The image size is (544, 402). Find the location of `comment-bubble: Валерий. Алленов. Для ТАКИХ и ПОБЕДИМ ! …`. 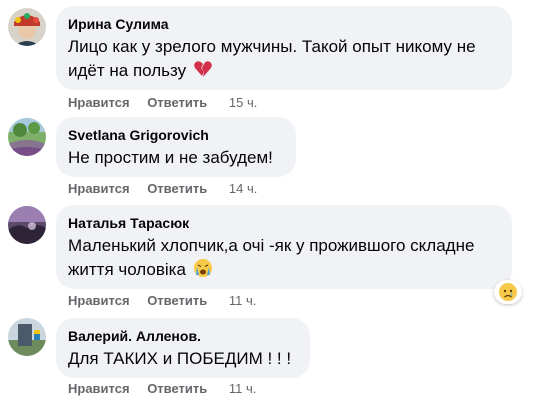

comment-bubble: Валерий. Алленов. Для ТАКИХ и ПОБЕДИМ ! … is located at coordinates (183, 348).